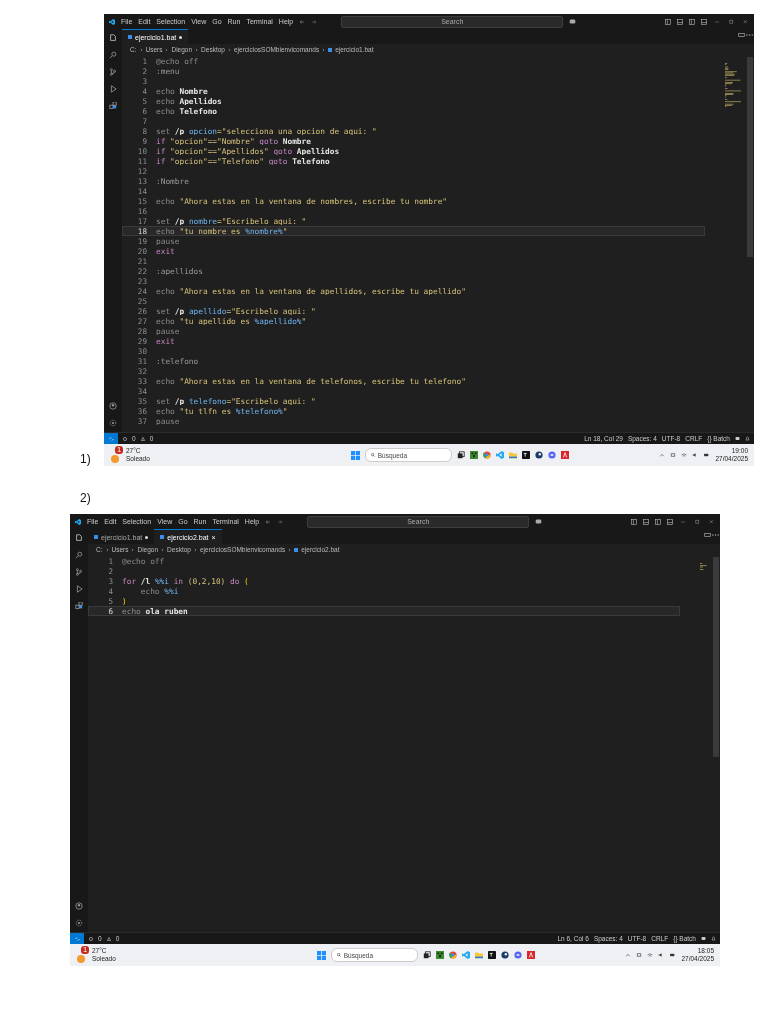  Describe the element at coordinates (85, 498) in the screenshot. I see `figure-number: 2)` at that location.